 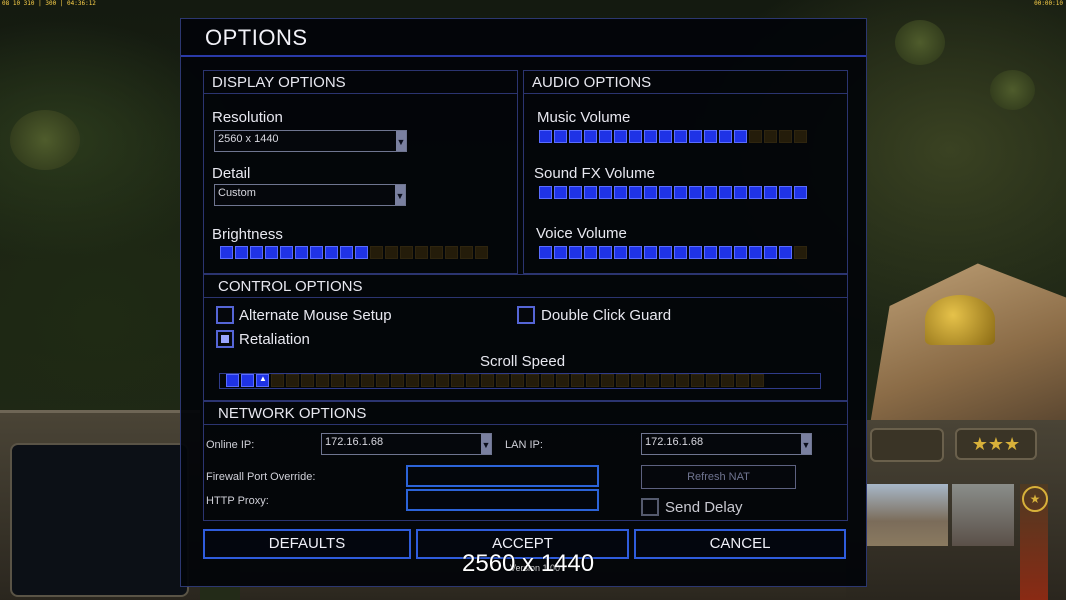 I want to click on hud-rank-stars: ★★★, so click(x=996, y=444).